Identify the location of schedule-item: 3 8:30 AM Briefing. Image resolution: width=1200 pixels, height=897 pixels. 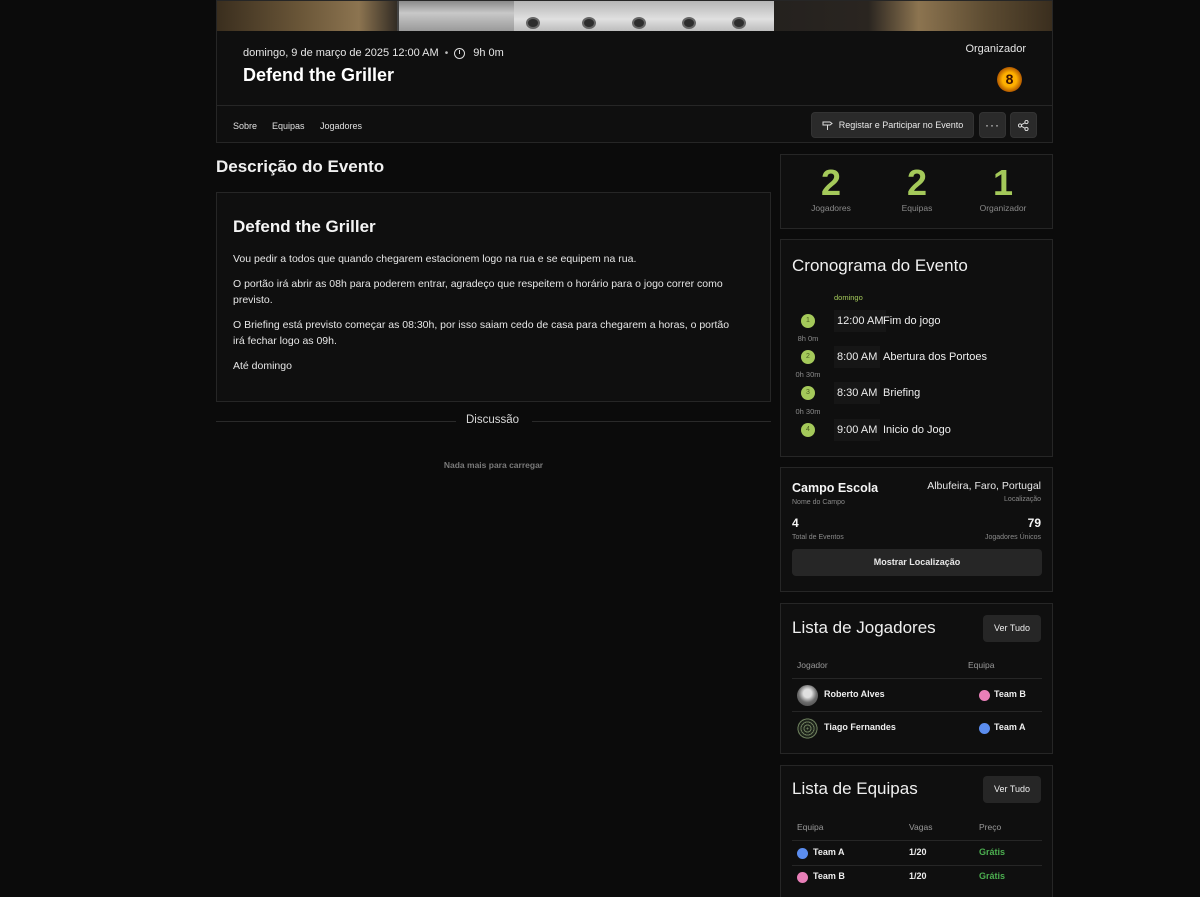
(916, 393).